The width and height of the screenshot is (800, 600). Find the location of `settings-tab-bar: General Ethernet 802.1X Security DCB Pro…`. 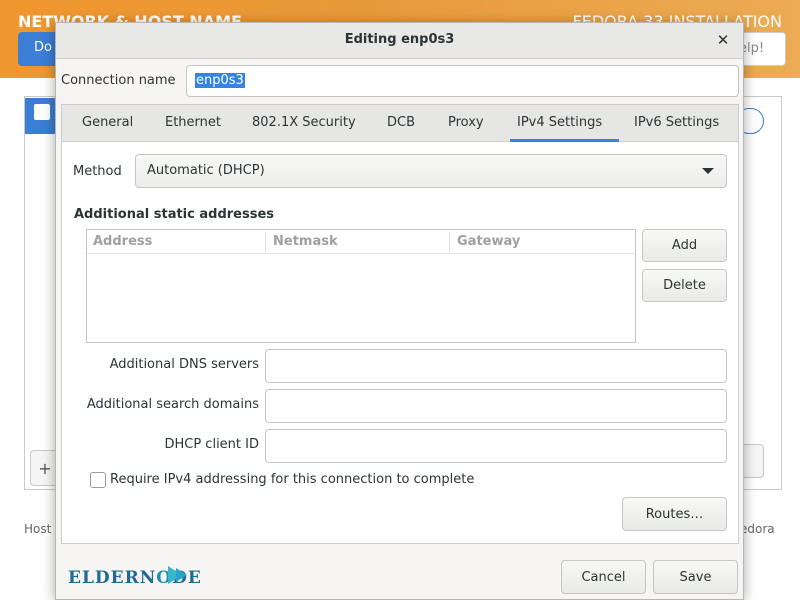

settings-tab-bar: General Ethernet 802.1X Security DCB Pro… is located at coordinates (400, 123).